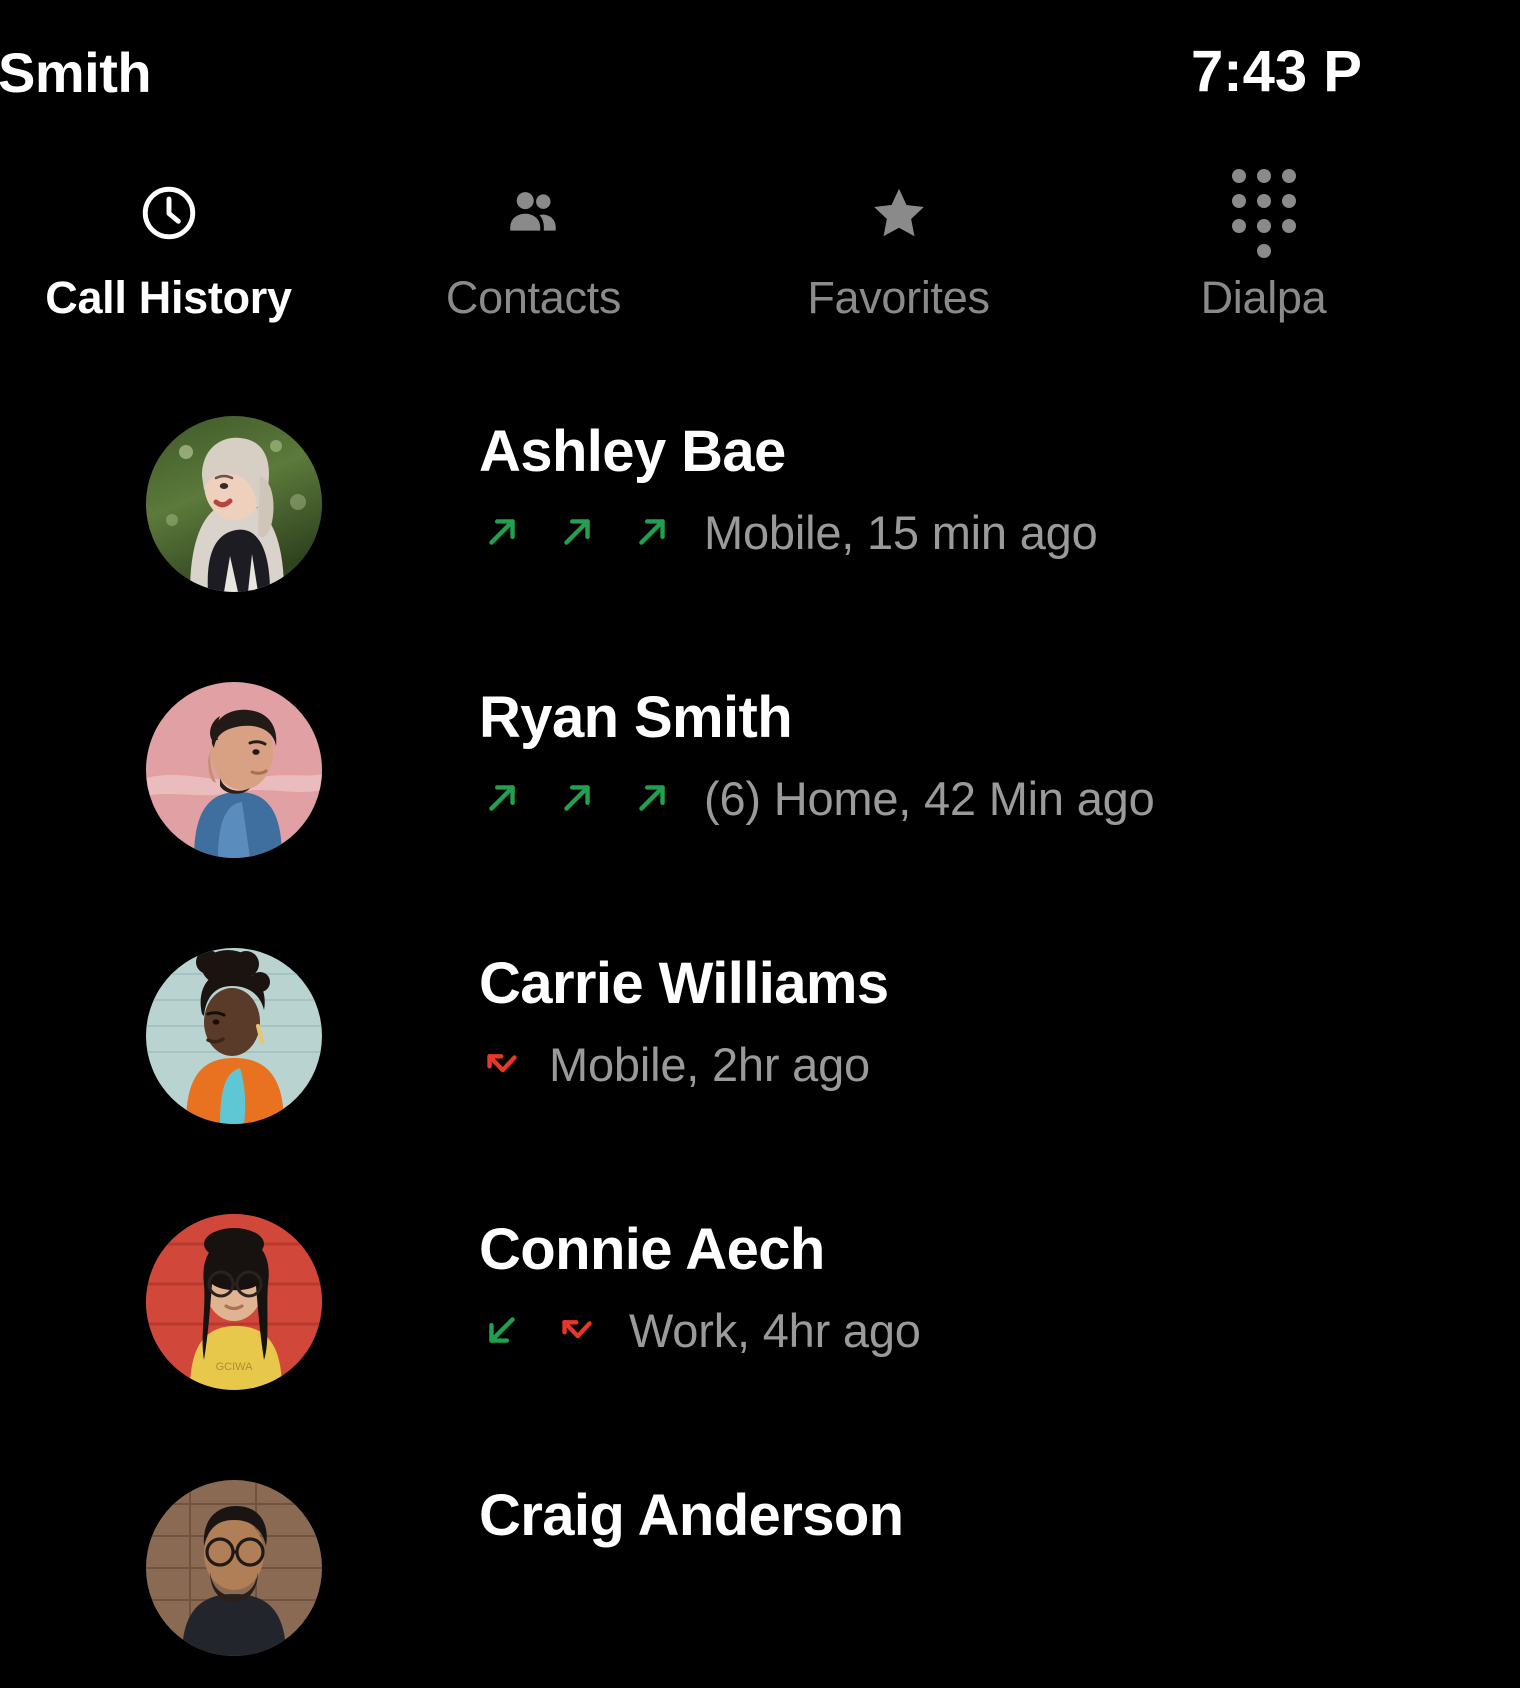 This screenshot has height=1688, width=1520. What do you see at coordinates (788, 478) in the screenshot?
I see `call-row-text: Ashley Bae Mobile, 15 min ago` at bounding box center [788, 478].